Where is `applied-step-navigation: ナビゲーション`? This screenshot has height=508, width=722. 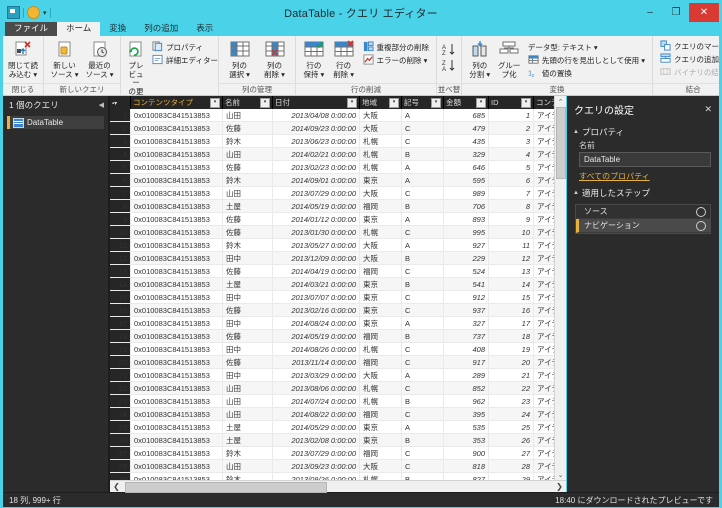 applied-step-navigation: ナビゲーション is located at coordinates (643, 226).